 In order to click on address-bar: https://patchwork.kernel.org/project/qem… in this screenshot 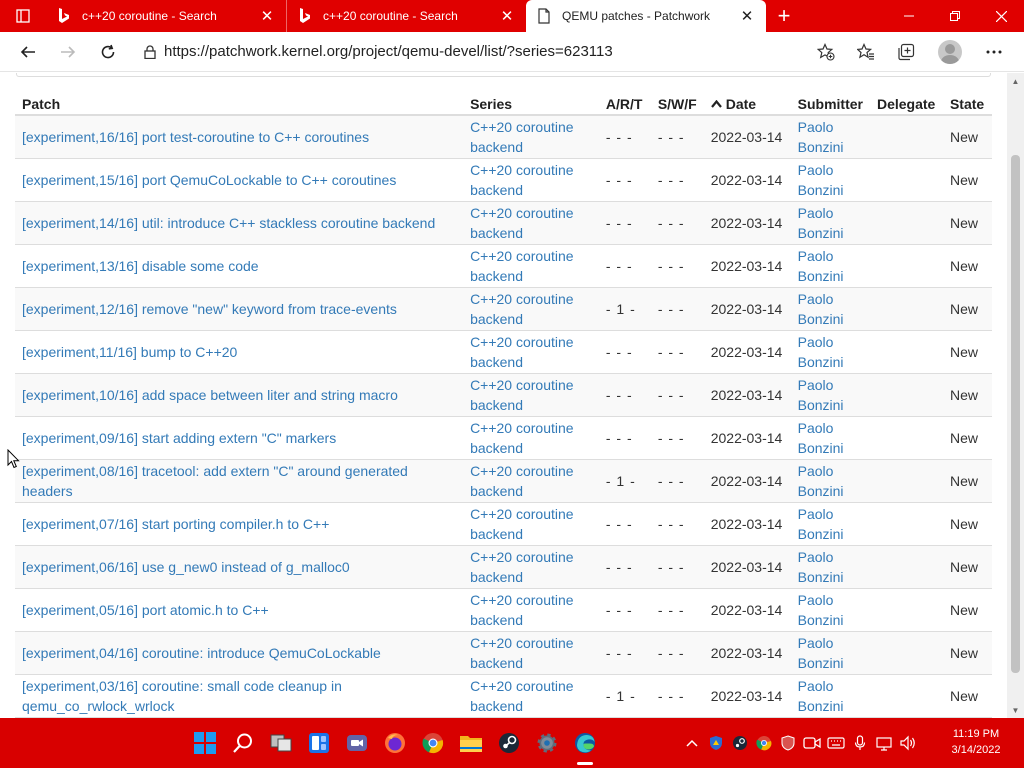, I will do `click(454, 52)`.